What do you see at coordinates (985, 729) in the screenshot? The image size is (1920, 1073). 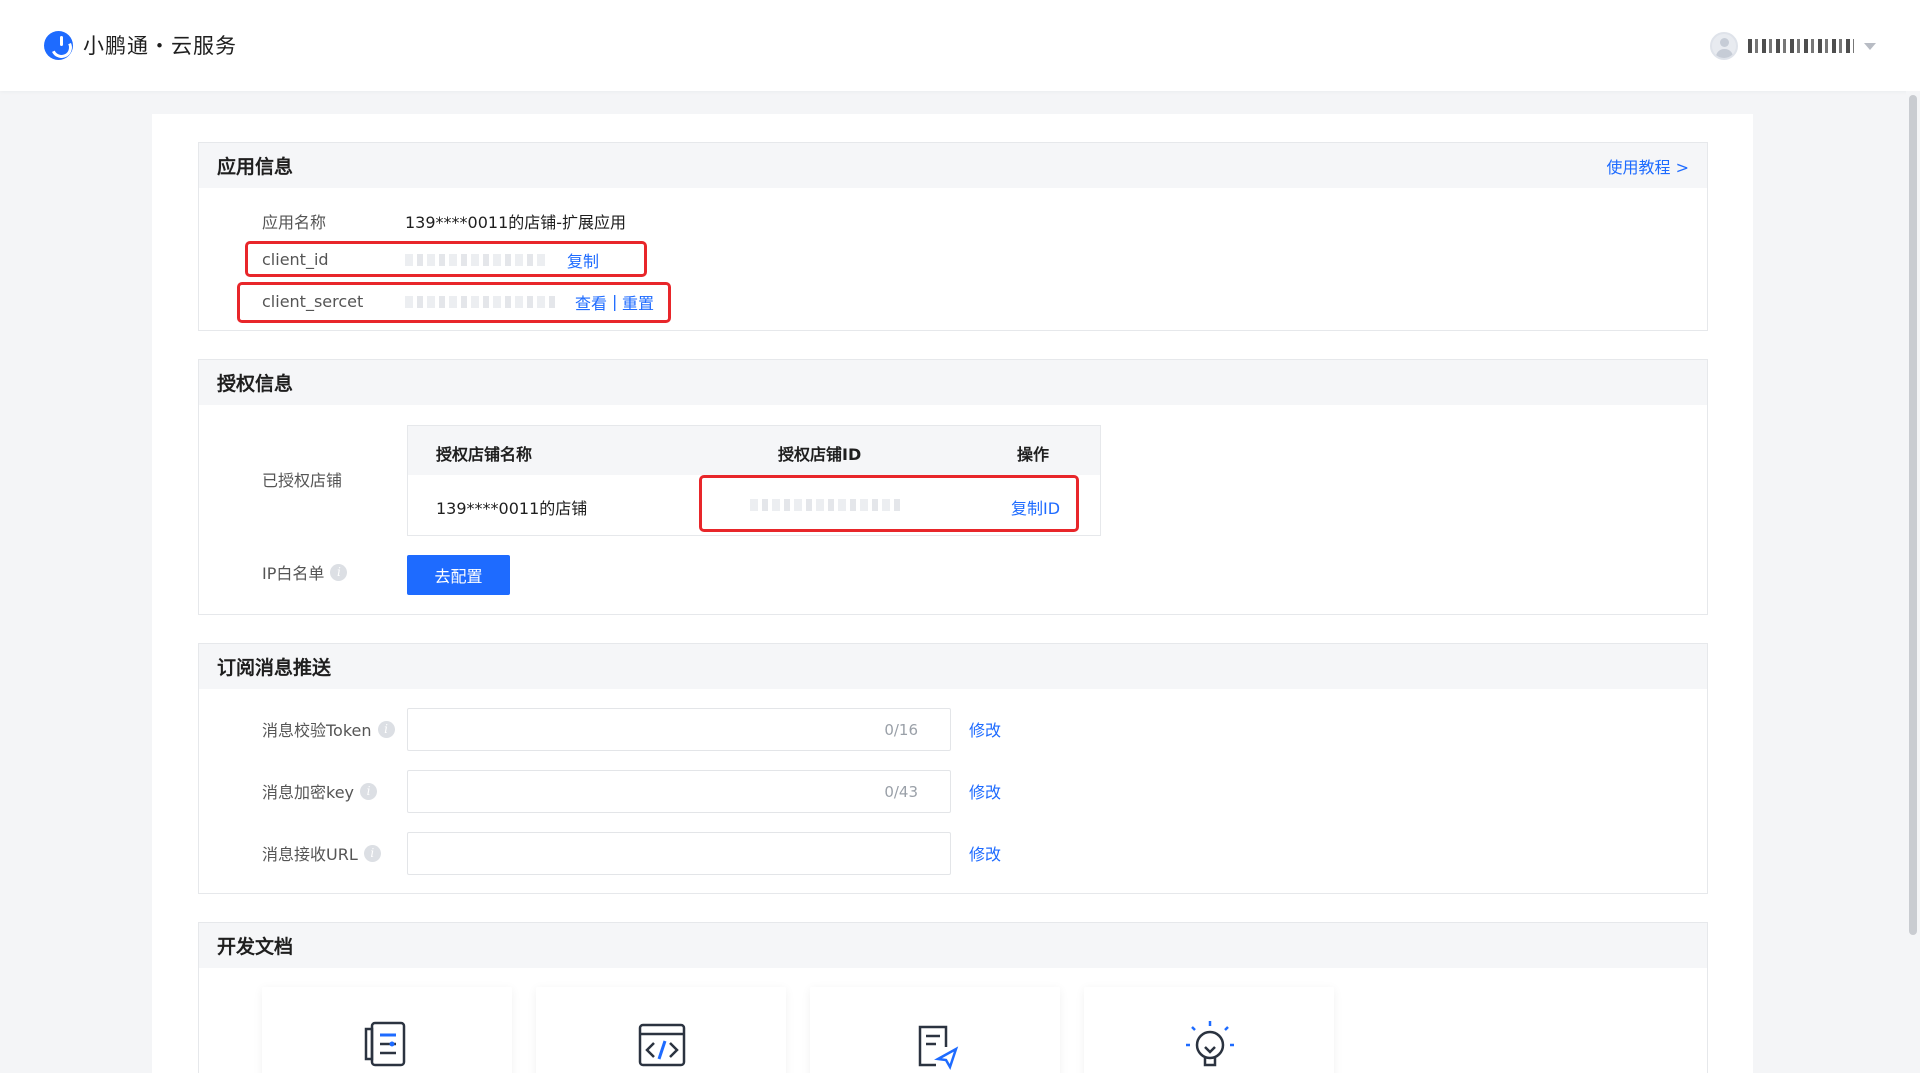 I see `edit-token-link: 修改` at bounding box center [985, 729].